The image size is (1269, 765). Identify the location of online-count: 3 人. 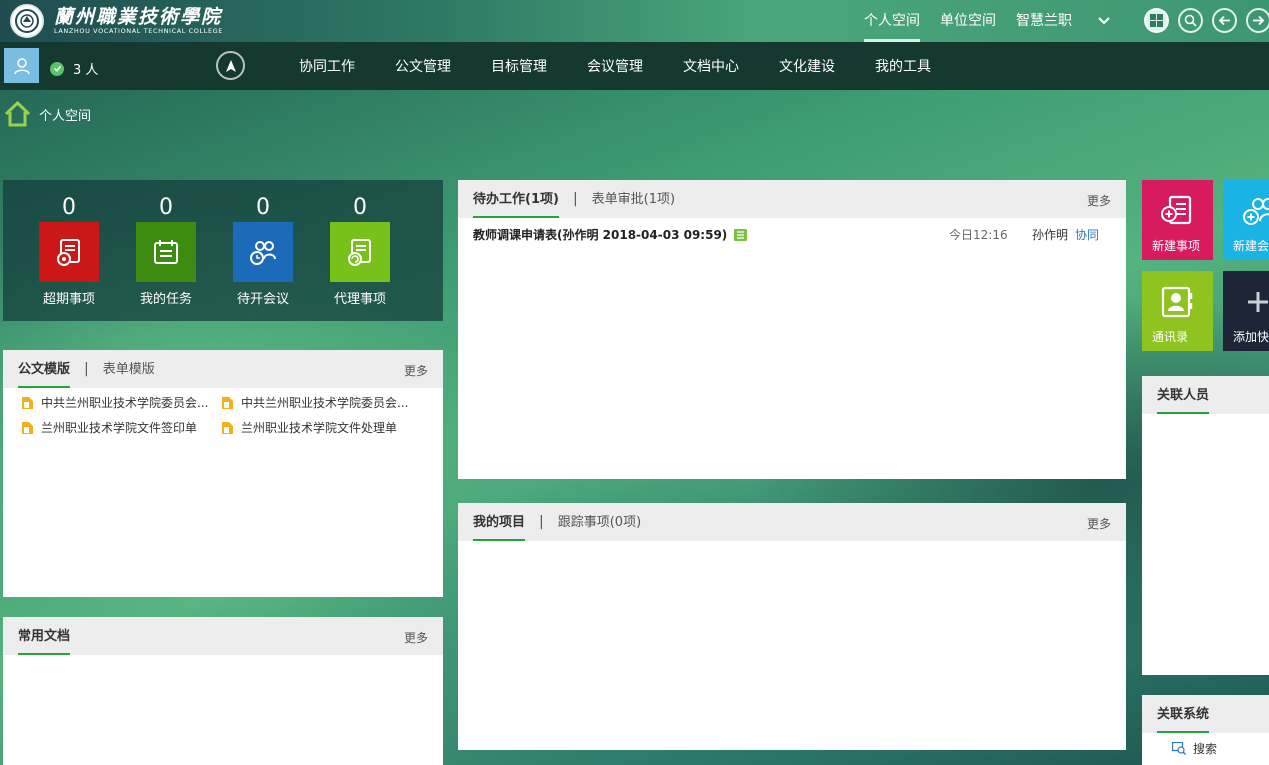
(86, 70).